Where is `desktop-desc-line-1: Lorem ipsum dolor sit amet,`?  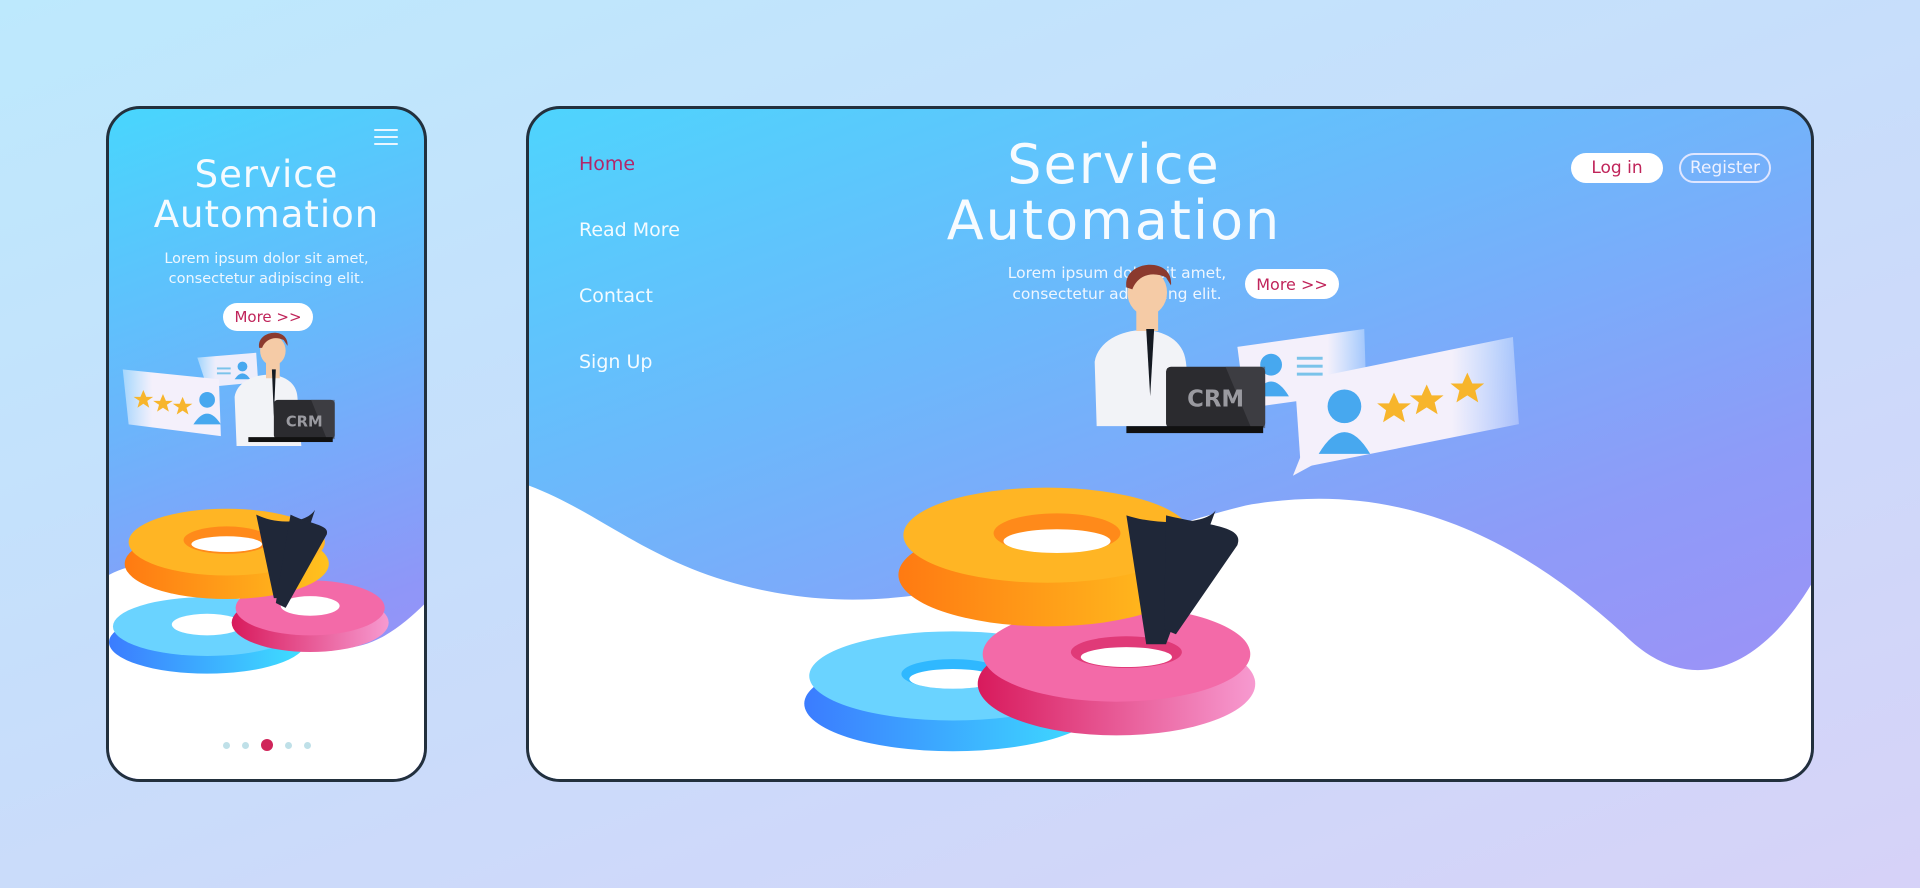 desktop-desc-line-1: Lorem ipsum dolor sit amet, is located at coordinates (1117, 273).